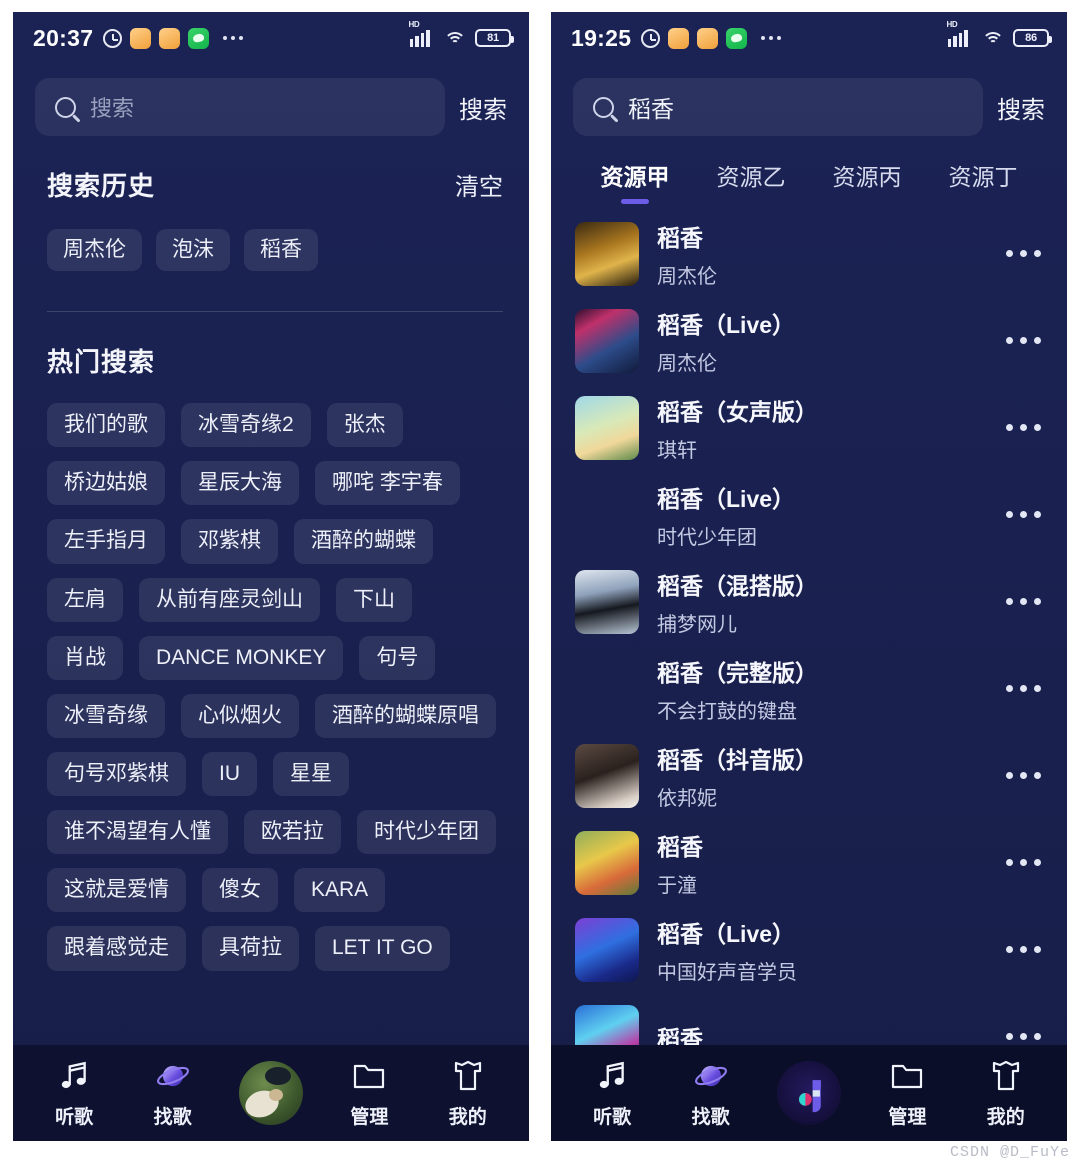  I want to click on clear-history-button: 清空, so click(479, 184).